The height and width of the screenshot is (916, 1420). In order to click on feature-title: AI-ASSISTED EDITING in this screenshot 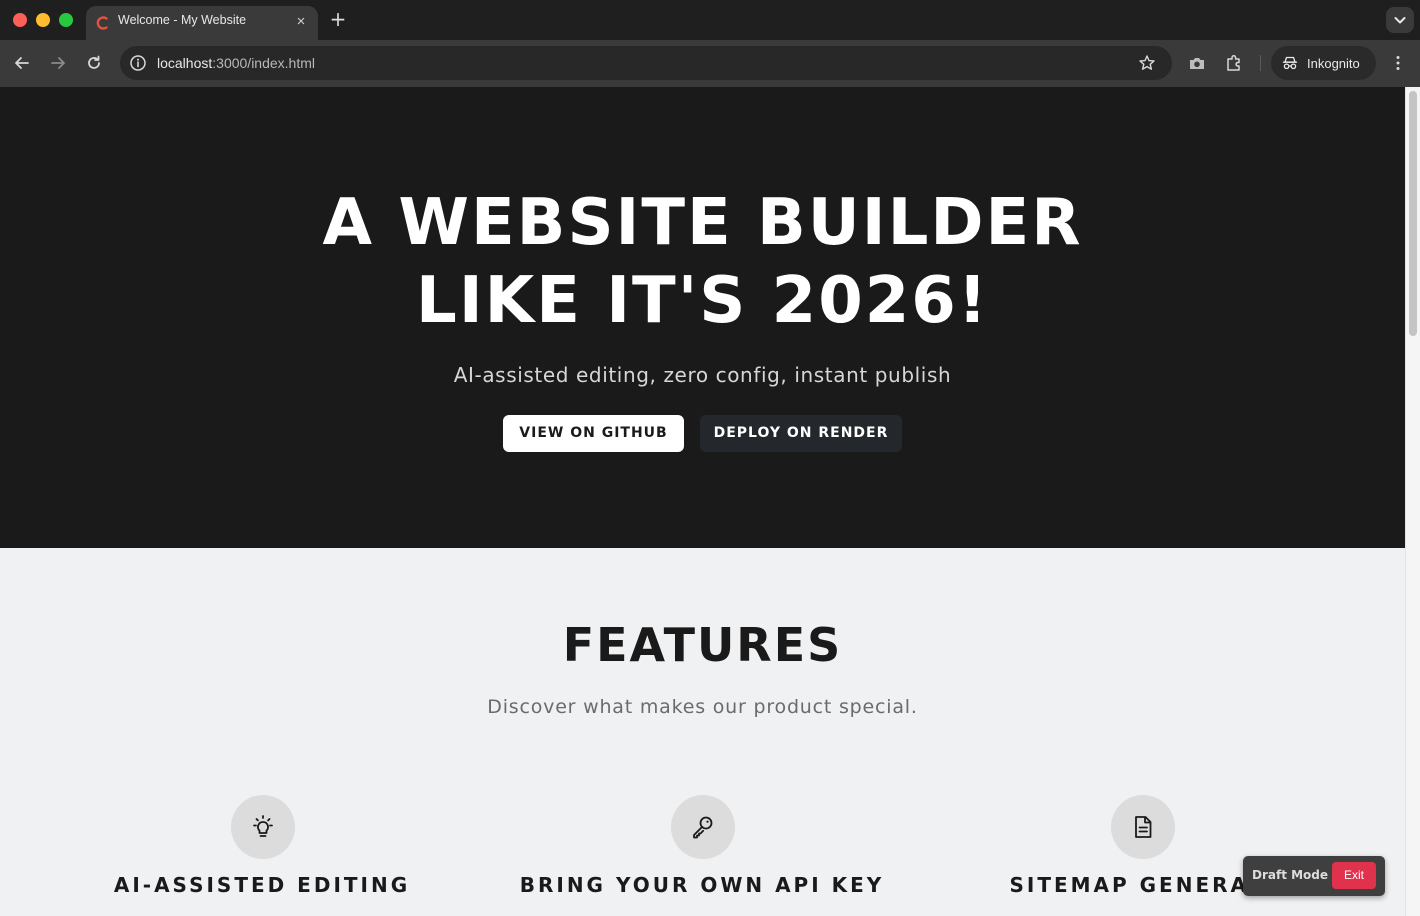, I will do `click(262, 885)`.